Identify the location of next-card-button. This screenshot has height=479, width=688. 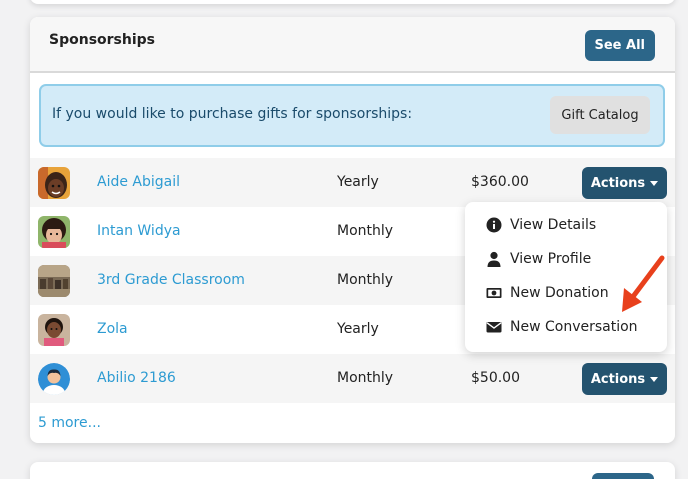
(623, 476).